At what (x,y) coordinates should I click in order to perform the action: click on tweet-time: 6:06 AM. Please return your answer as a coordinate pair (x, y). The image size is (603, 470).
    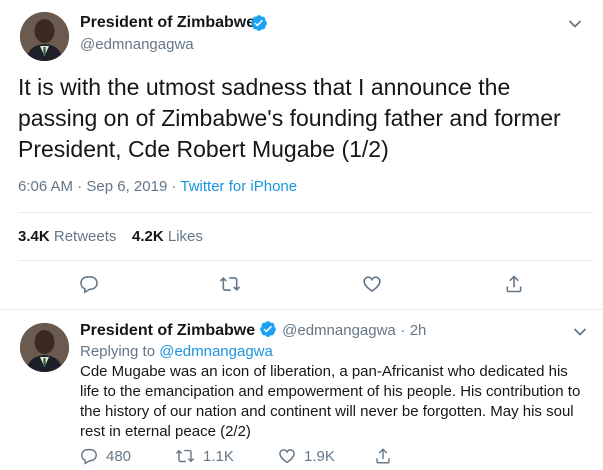
    Looking at the image, I should click on (45, 186).